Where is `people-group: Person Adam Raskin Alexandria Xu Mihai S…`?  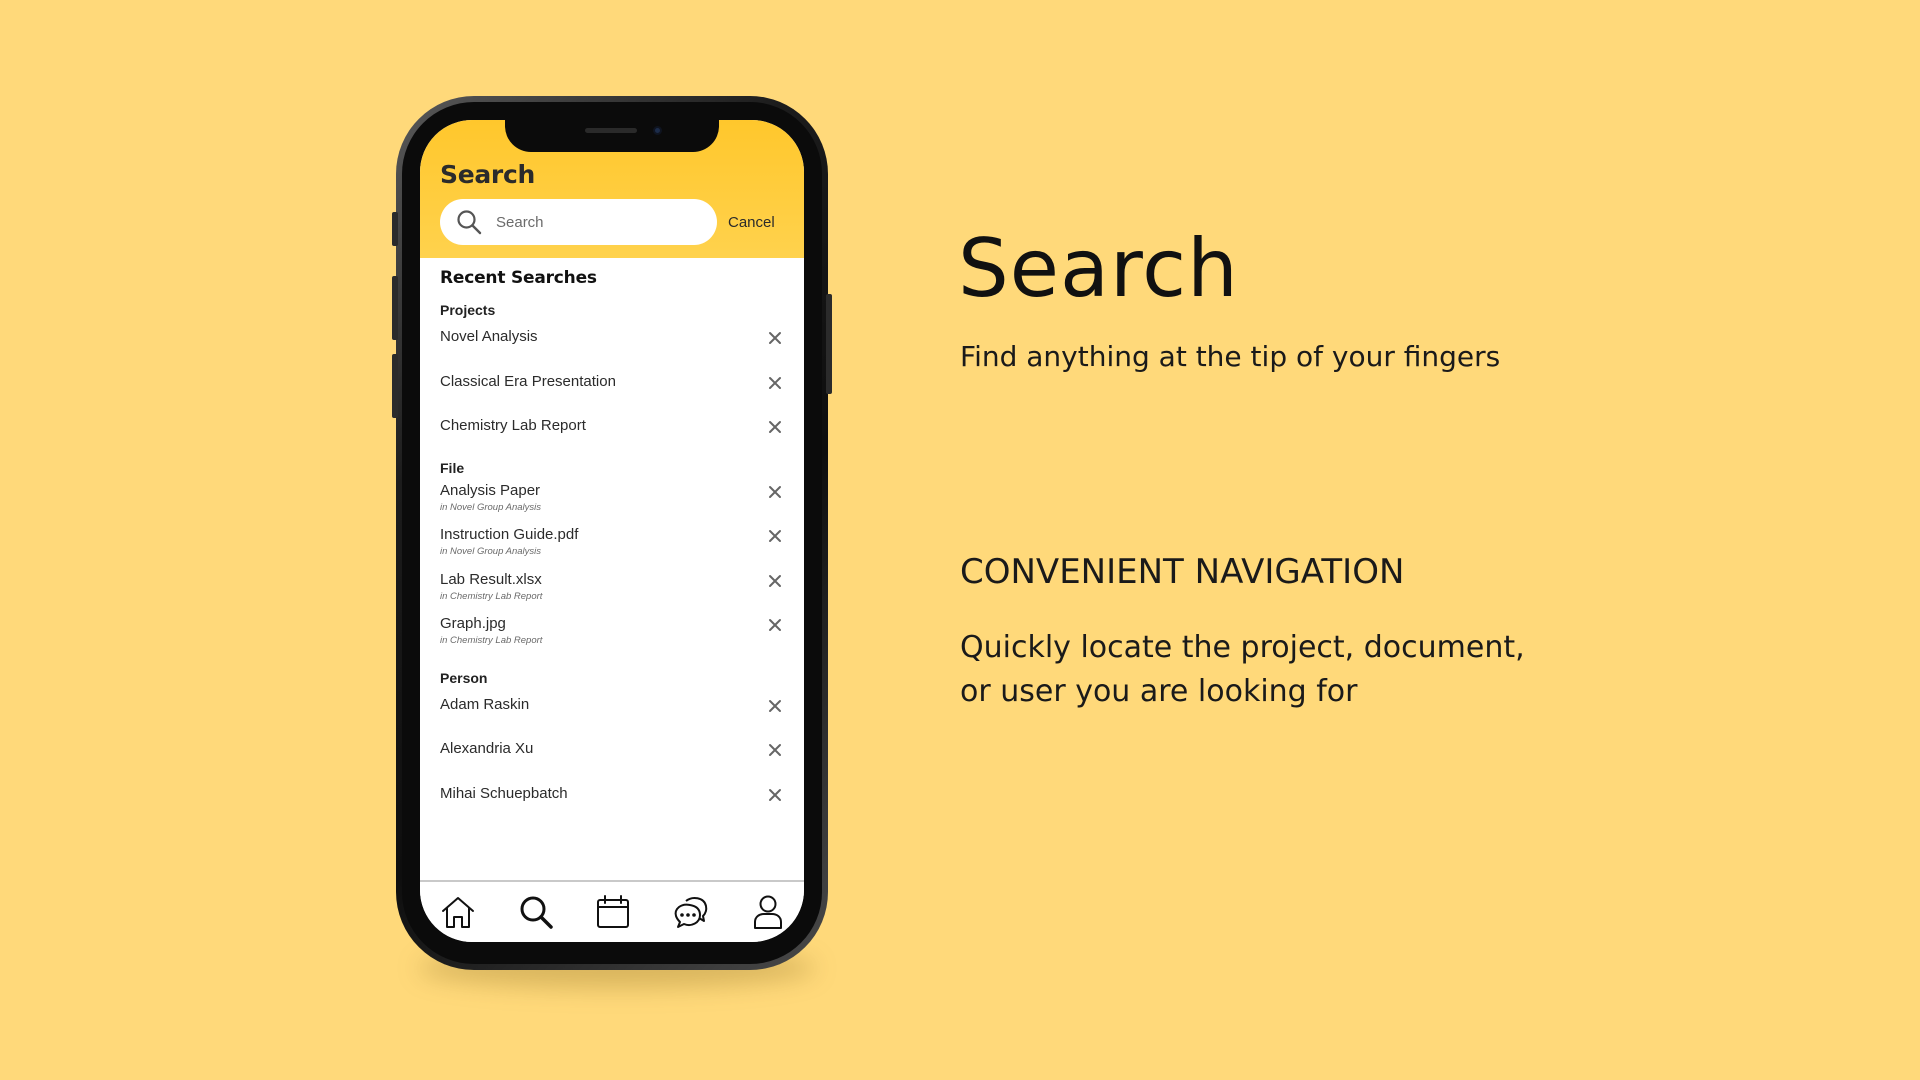 people-group: Person Adam Raskin Alexandria Xu Mihai S… is located at coordinates (612, 745).